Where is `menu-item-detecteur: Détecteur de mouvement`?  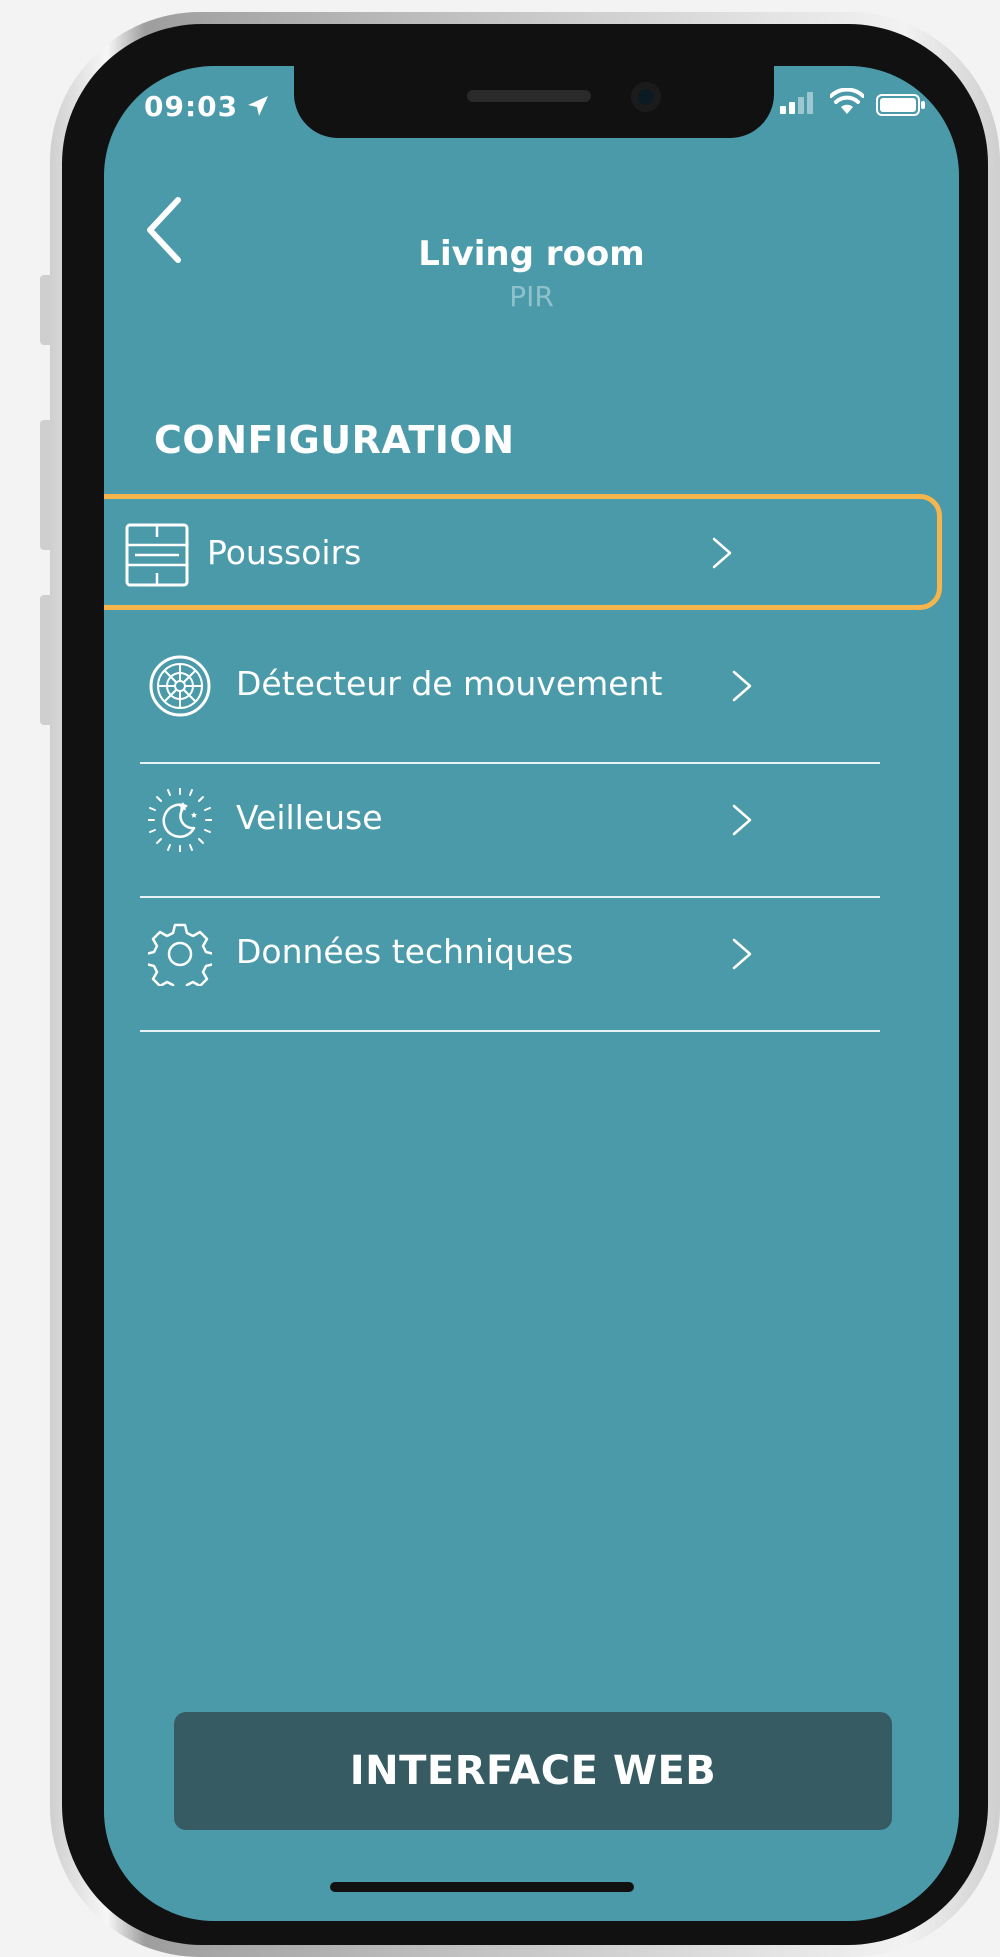 menu-item-detecteur: Détecteur de mouvement is located at coordinates (529, 684).